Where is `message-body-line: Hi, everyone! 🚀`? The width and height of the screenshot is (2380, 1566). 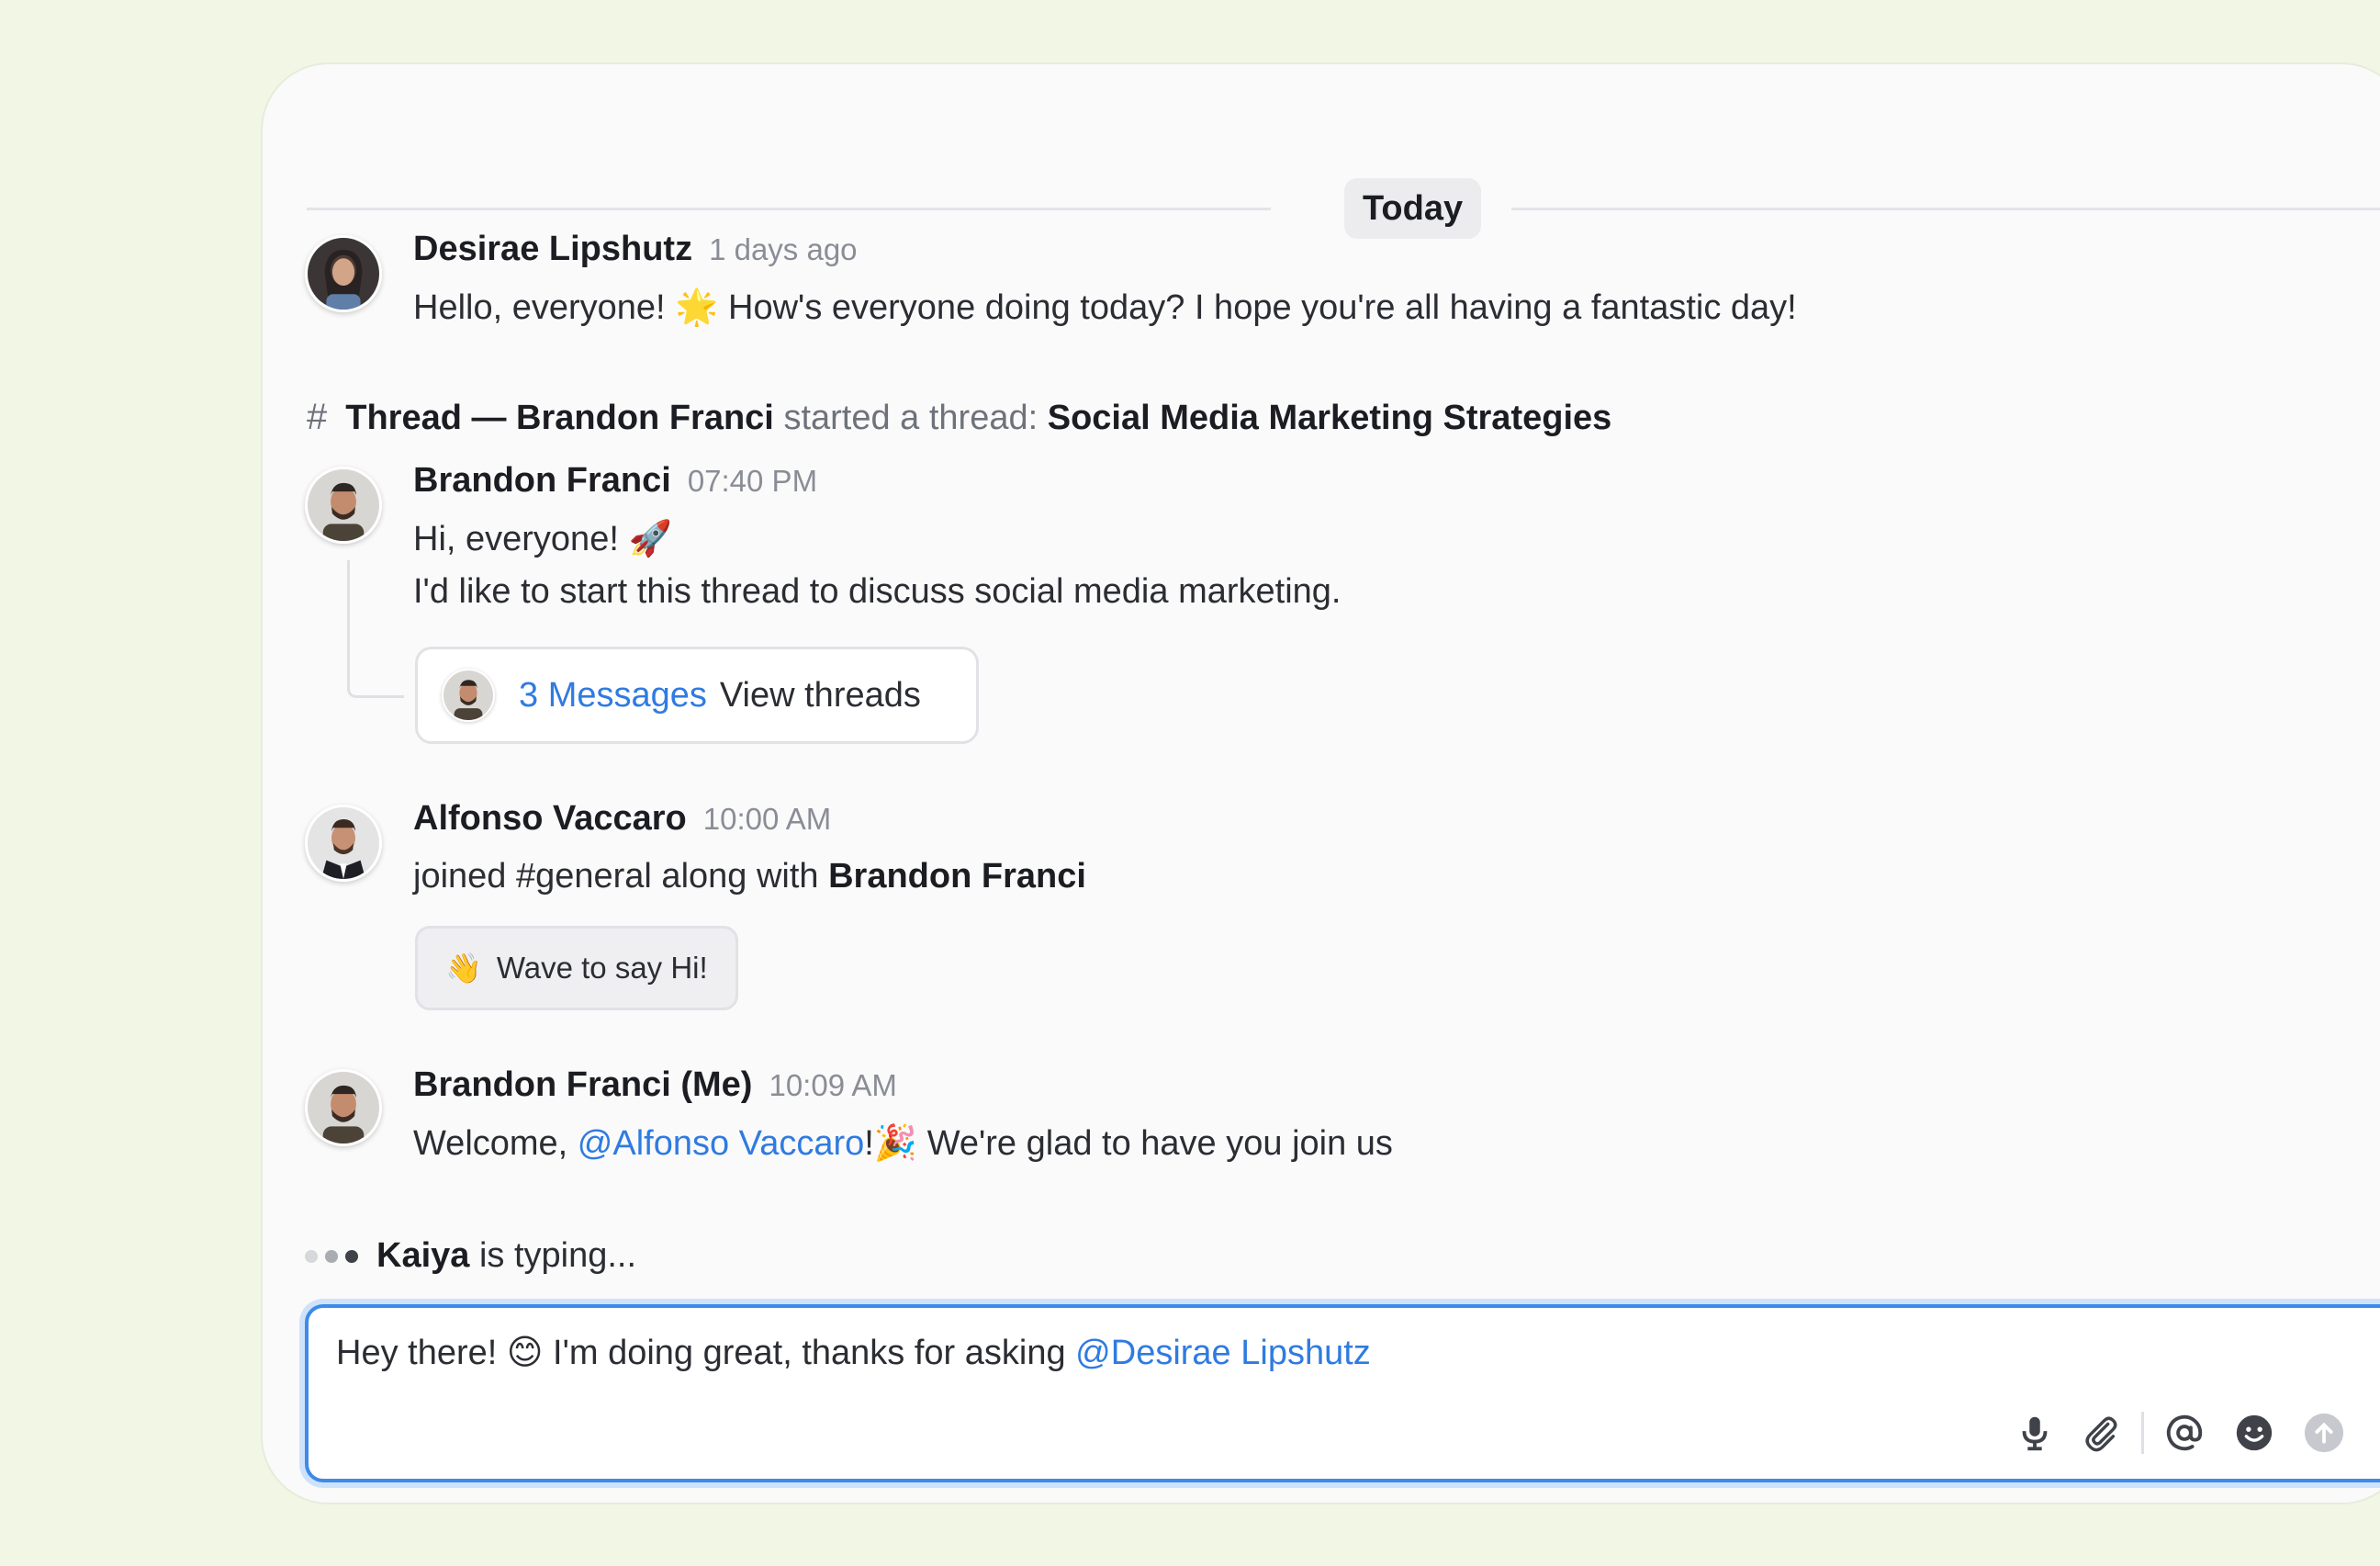 message-body-line: Hi, everyone! 🚀 is located at coordinates (542, 538).